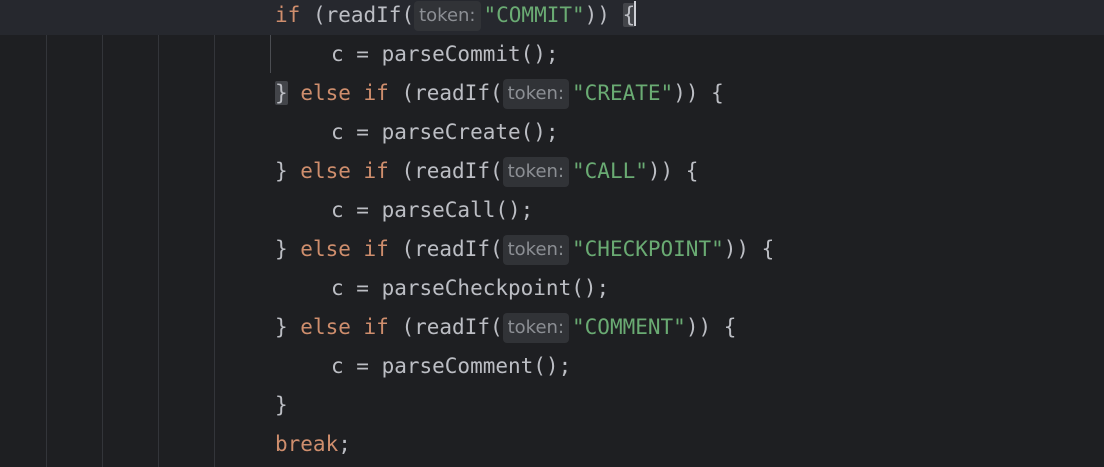 The image size is (1104, 467). I want to click on code-line-content: }, so click(281, 405).